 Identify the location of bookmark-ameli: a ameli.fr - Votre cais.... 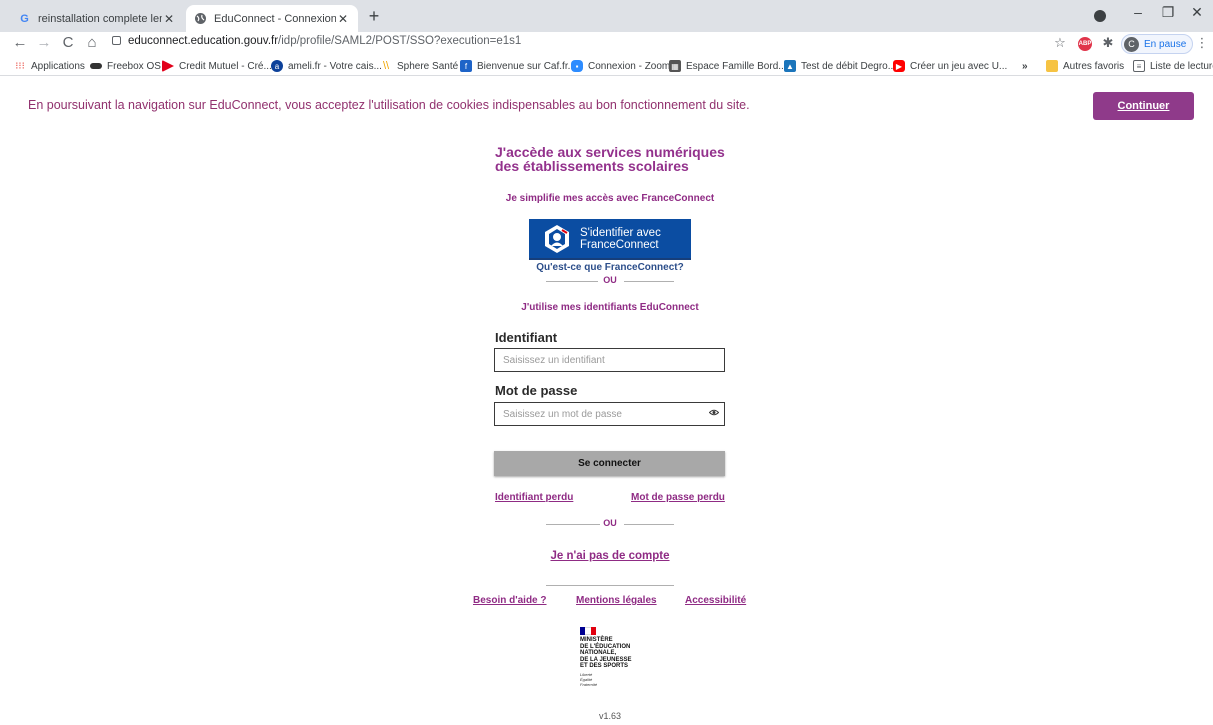
(326, 66).